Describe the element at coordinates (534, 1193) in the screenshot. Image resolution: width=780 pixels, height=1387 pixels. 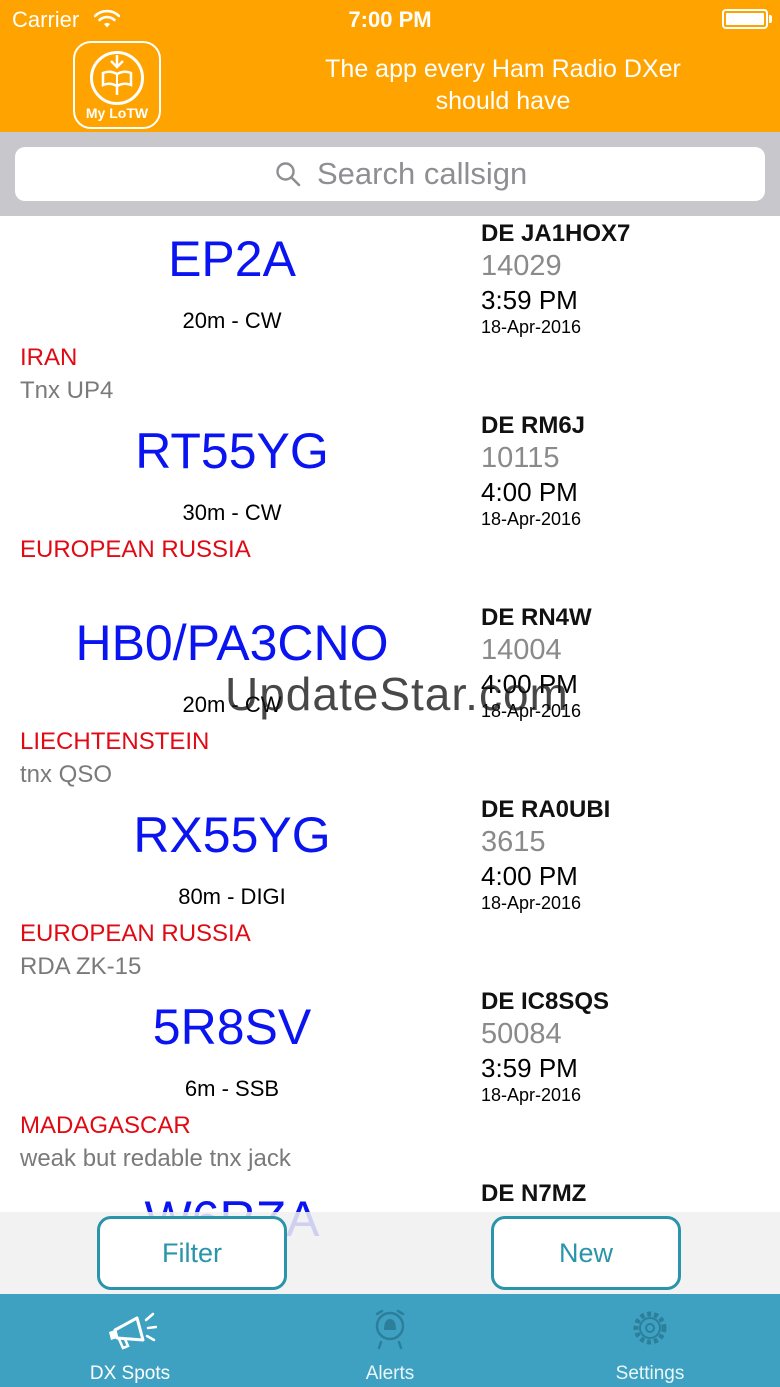
I see `spotter-callsign: DE N7MZ` at that location.